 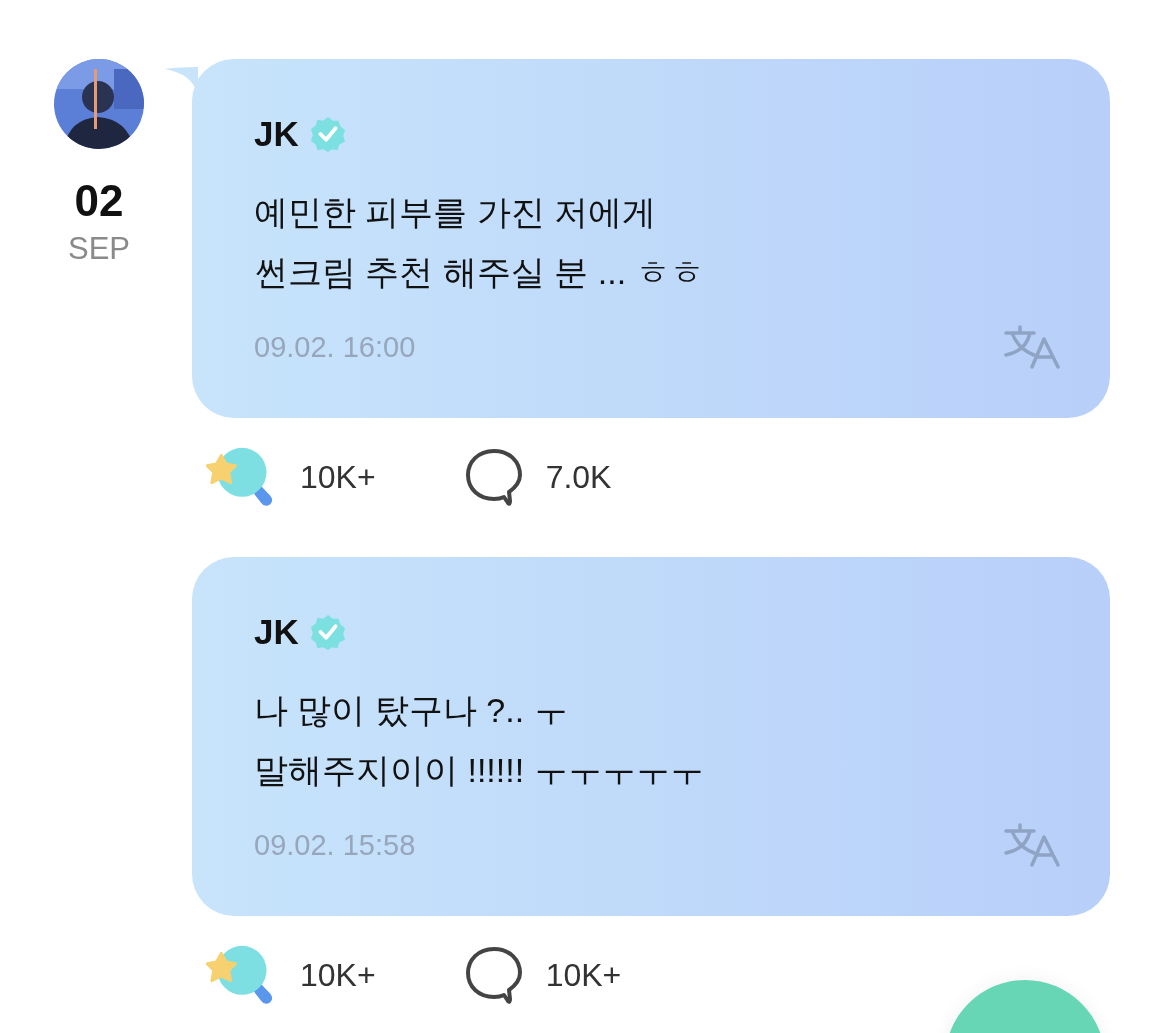 What do you see at coordinates (578, 477) in the screenshot?
I see `comment-count: 7.0K` at bounding box center [578, 477].